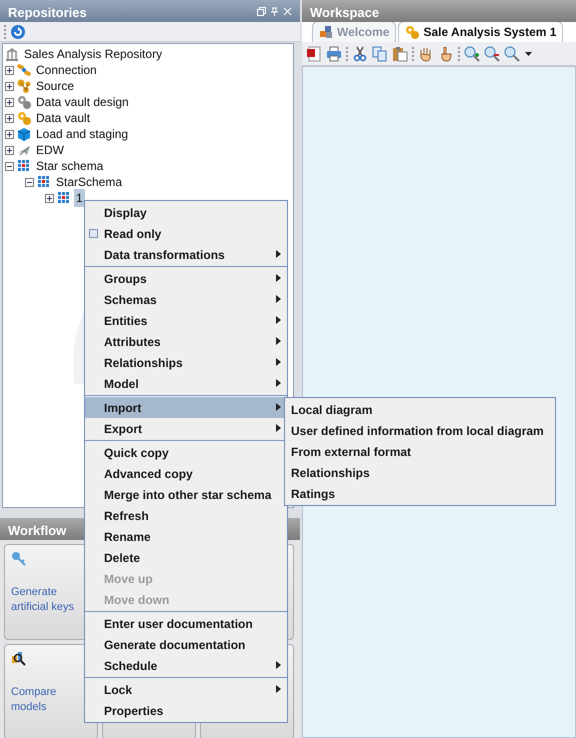 Image resolution: width=576 pixels, height=738 pixels. Describe the element at coordinates (420, 493) in the screenshot. I see `menu-item: Ratings` at that location.